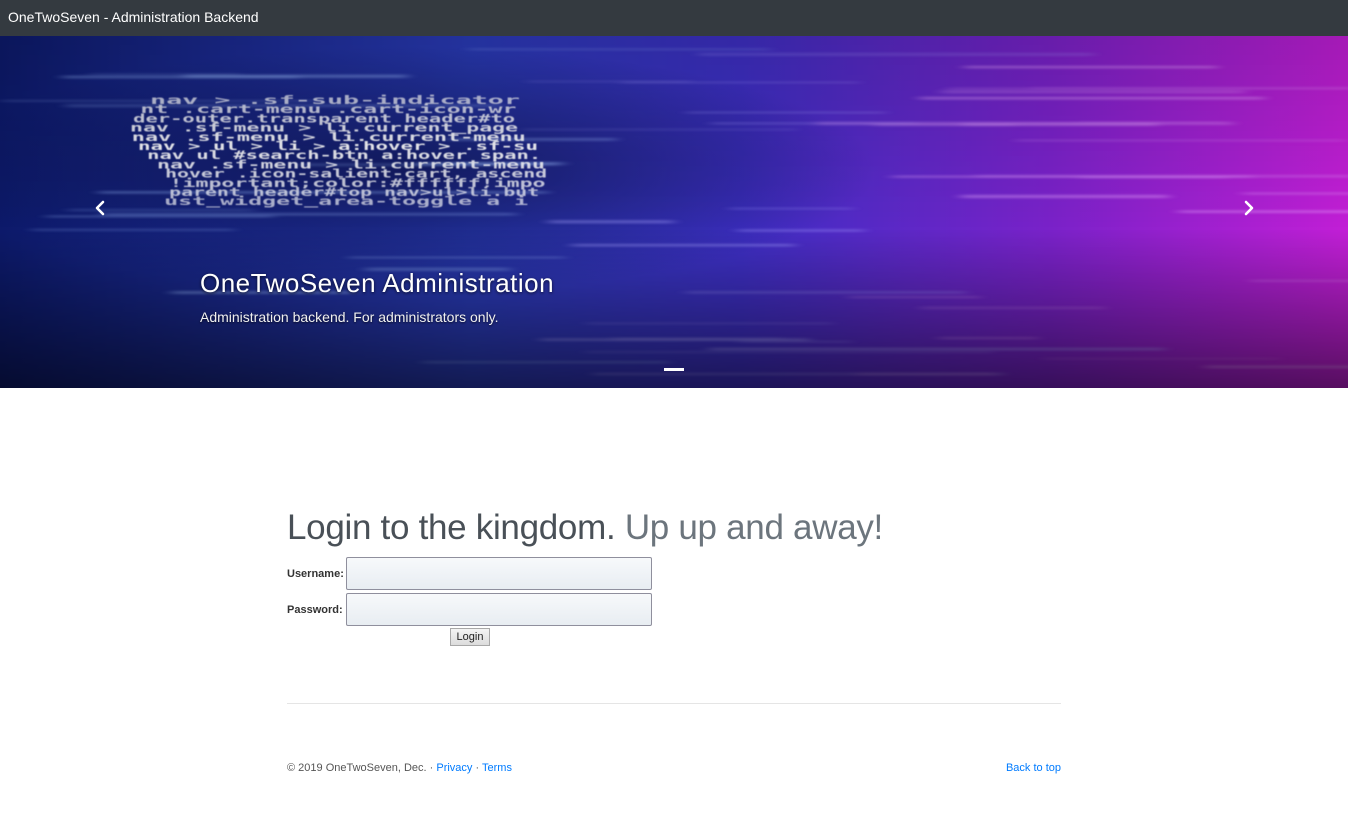 The width and height of the screenshot is (1348, 821). I want to click on back-to-top-link: Back to top, so click(1033, 768).